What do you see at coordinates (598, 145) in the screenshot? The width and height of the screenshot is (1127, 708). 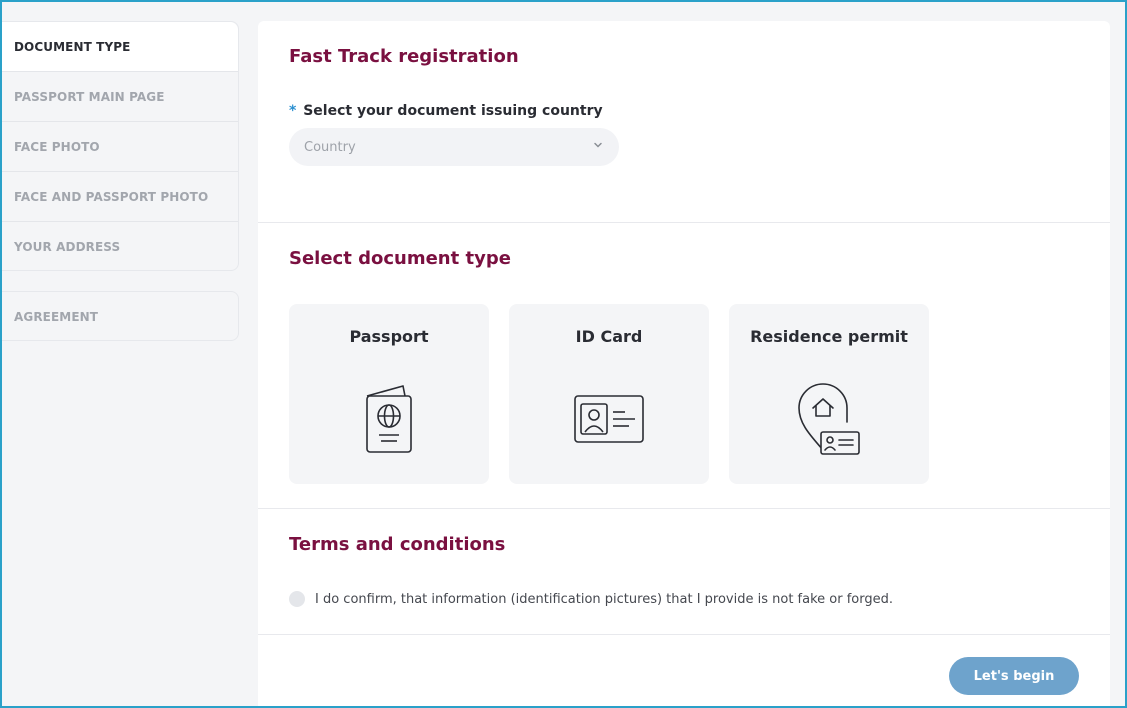 I see `chevron-down-icon` at bounding box center [598, 145].